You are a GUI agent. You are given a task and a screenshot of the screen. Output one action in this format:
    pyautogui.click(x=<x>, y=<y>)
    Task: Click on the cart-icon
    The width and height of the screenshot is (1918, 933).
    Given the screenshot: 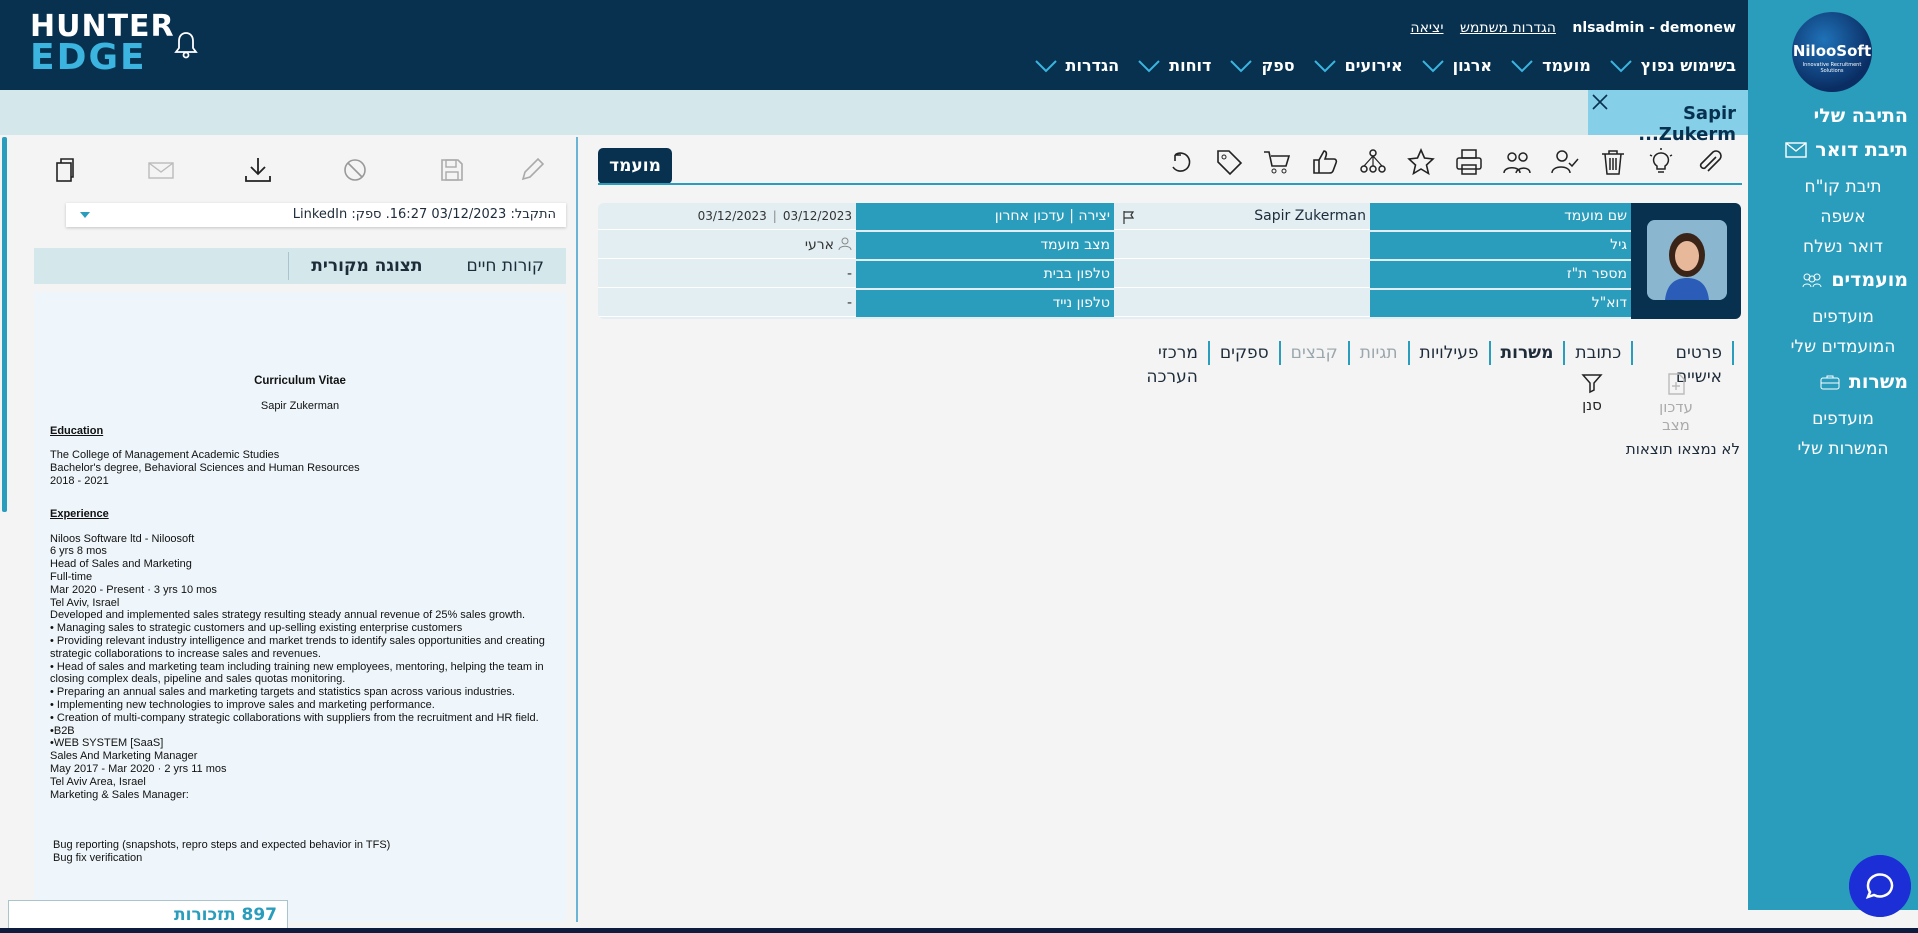 What is the action you would take?
    pyautogui.click(x=1277, y=162)
    